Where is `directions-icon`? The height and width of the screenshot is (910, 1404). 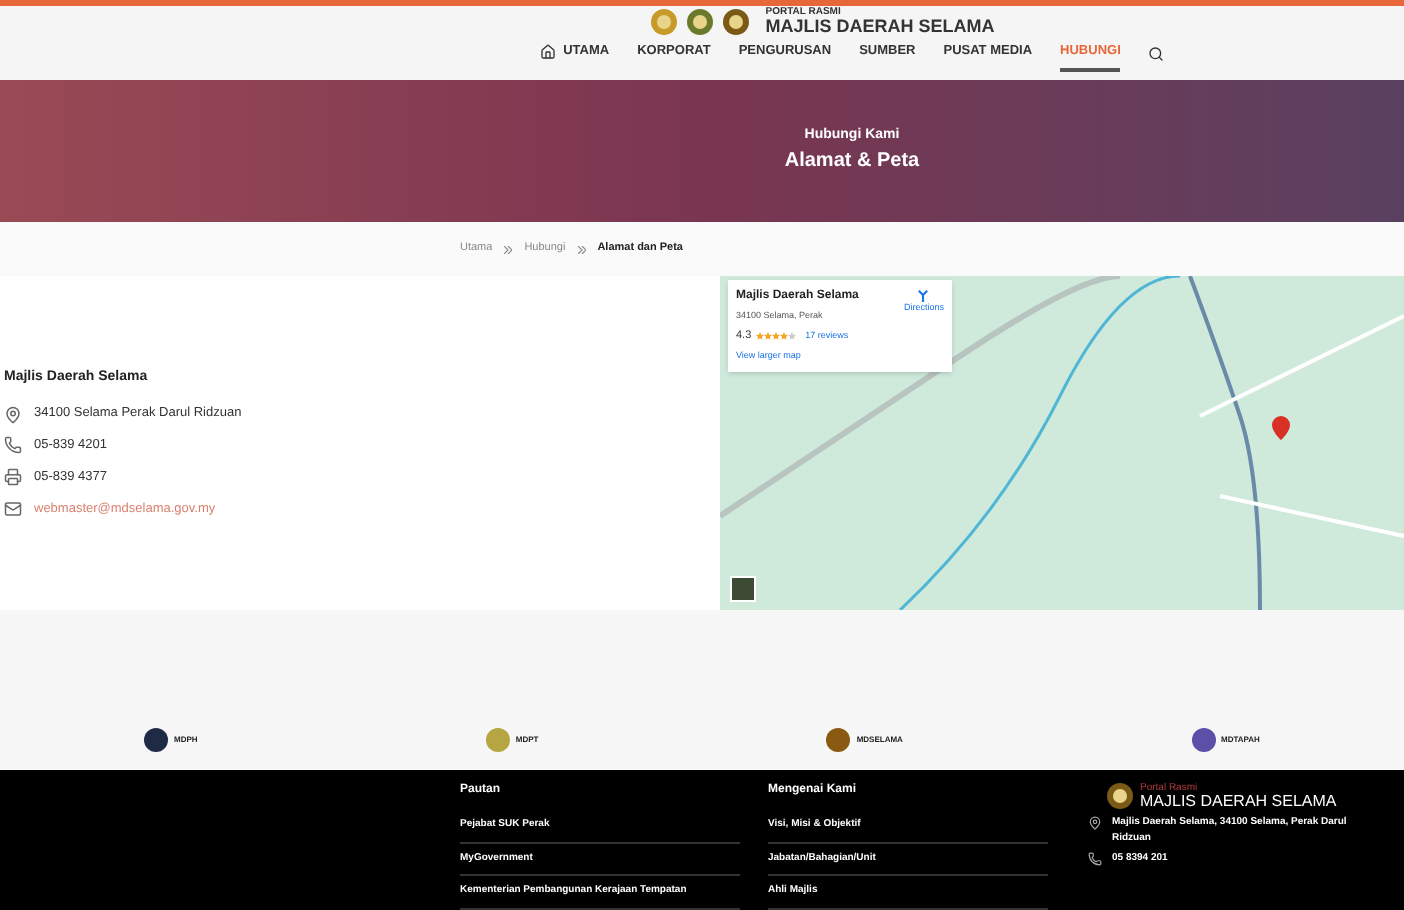
directions-icon is located at coordinates (923, 295).